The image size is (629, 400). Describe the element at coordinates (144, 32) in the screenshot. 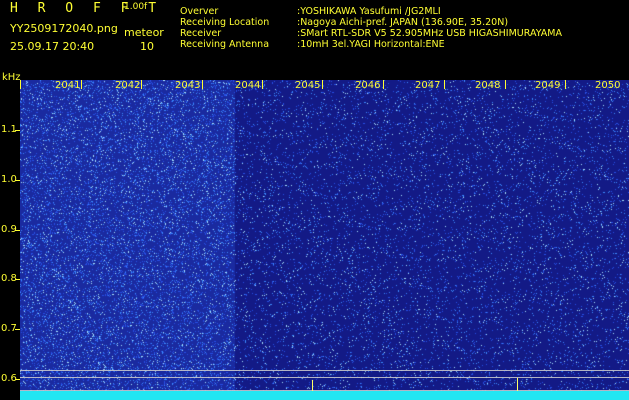

I see `meteor-count-label: meteor` at that location.